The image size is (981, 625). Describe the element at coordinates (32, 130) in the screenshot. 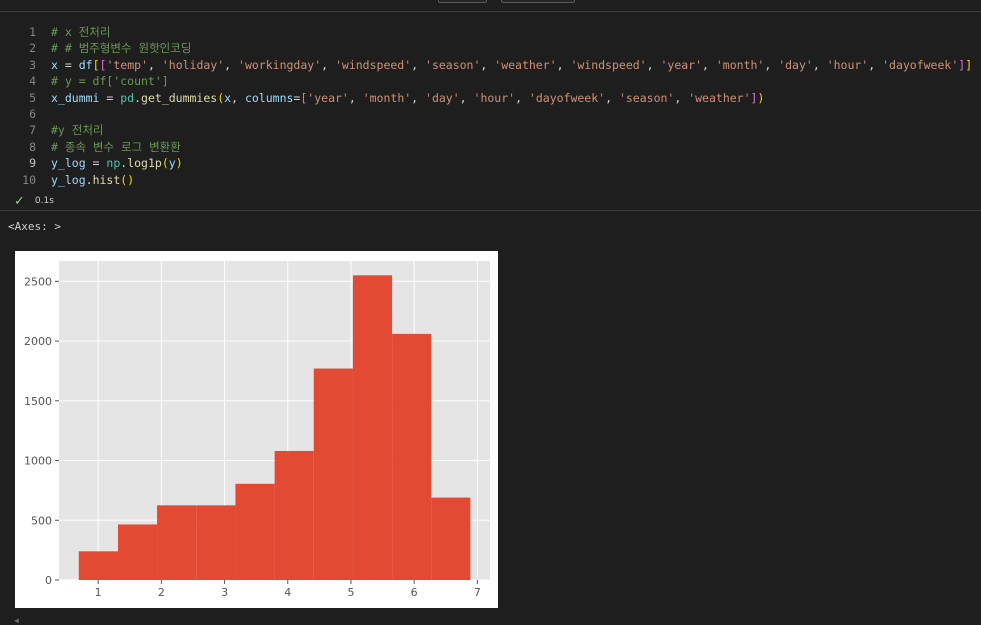

I see `line-number: 7` at that location.